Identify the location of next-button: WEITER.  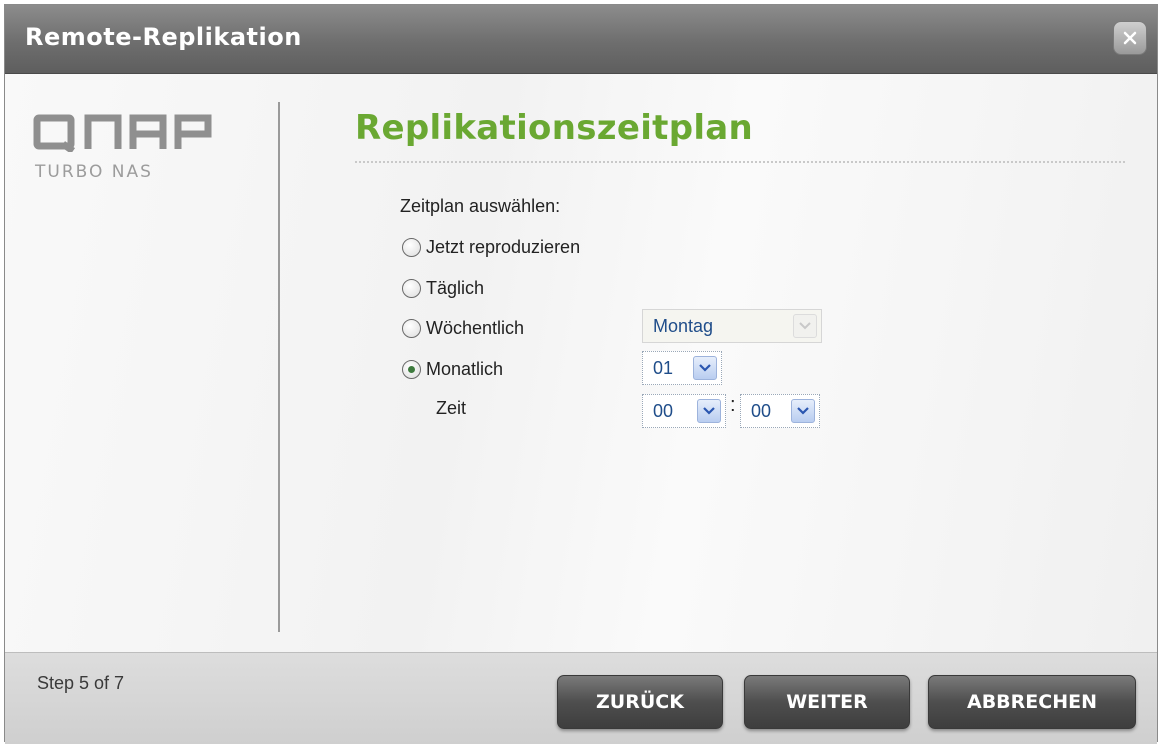
(827, 702).